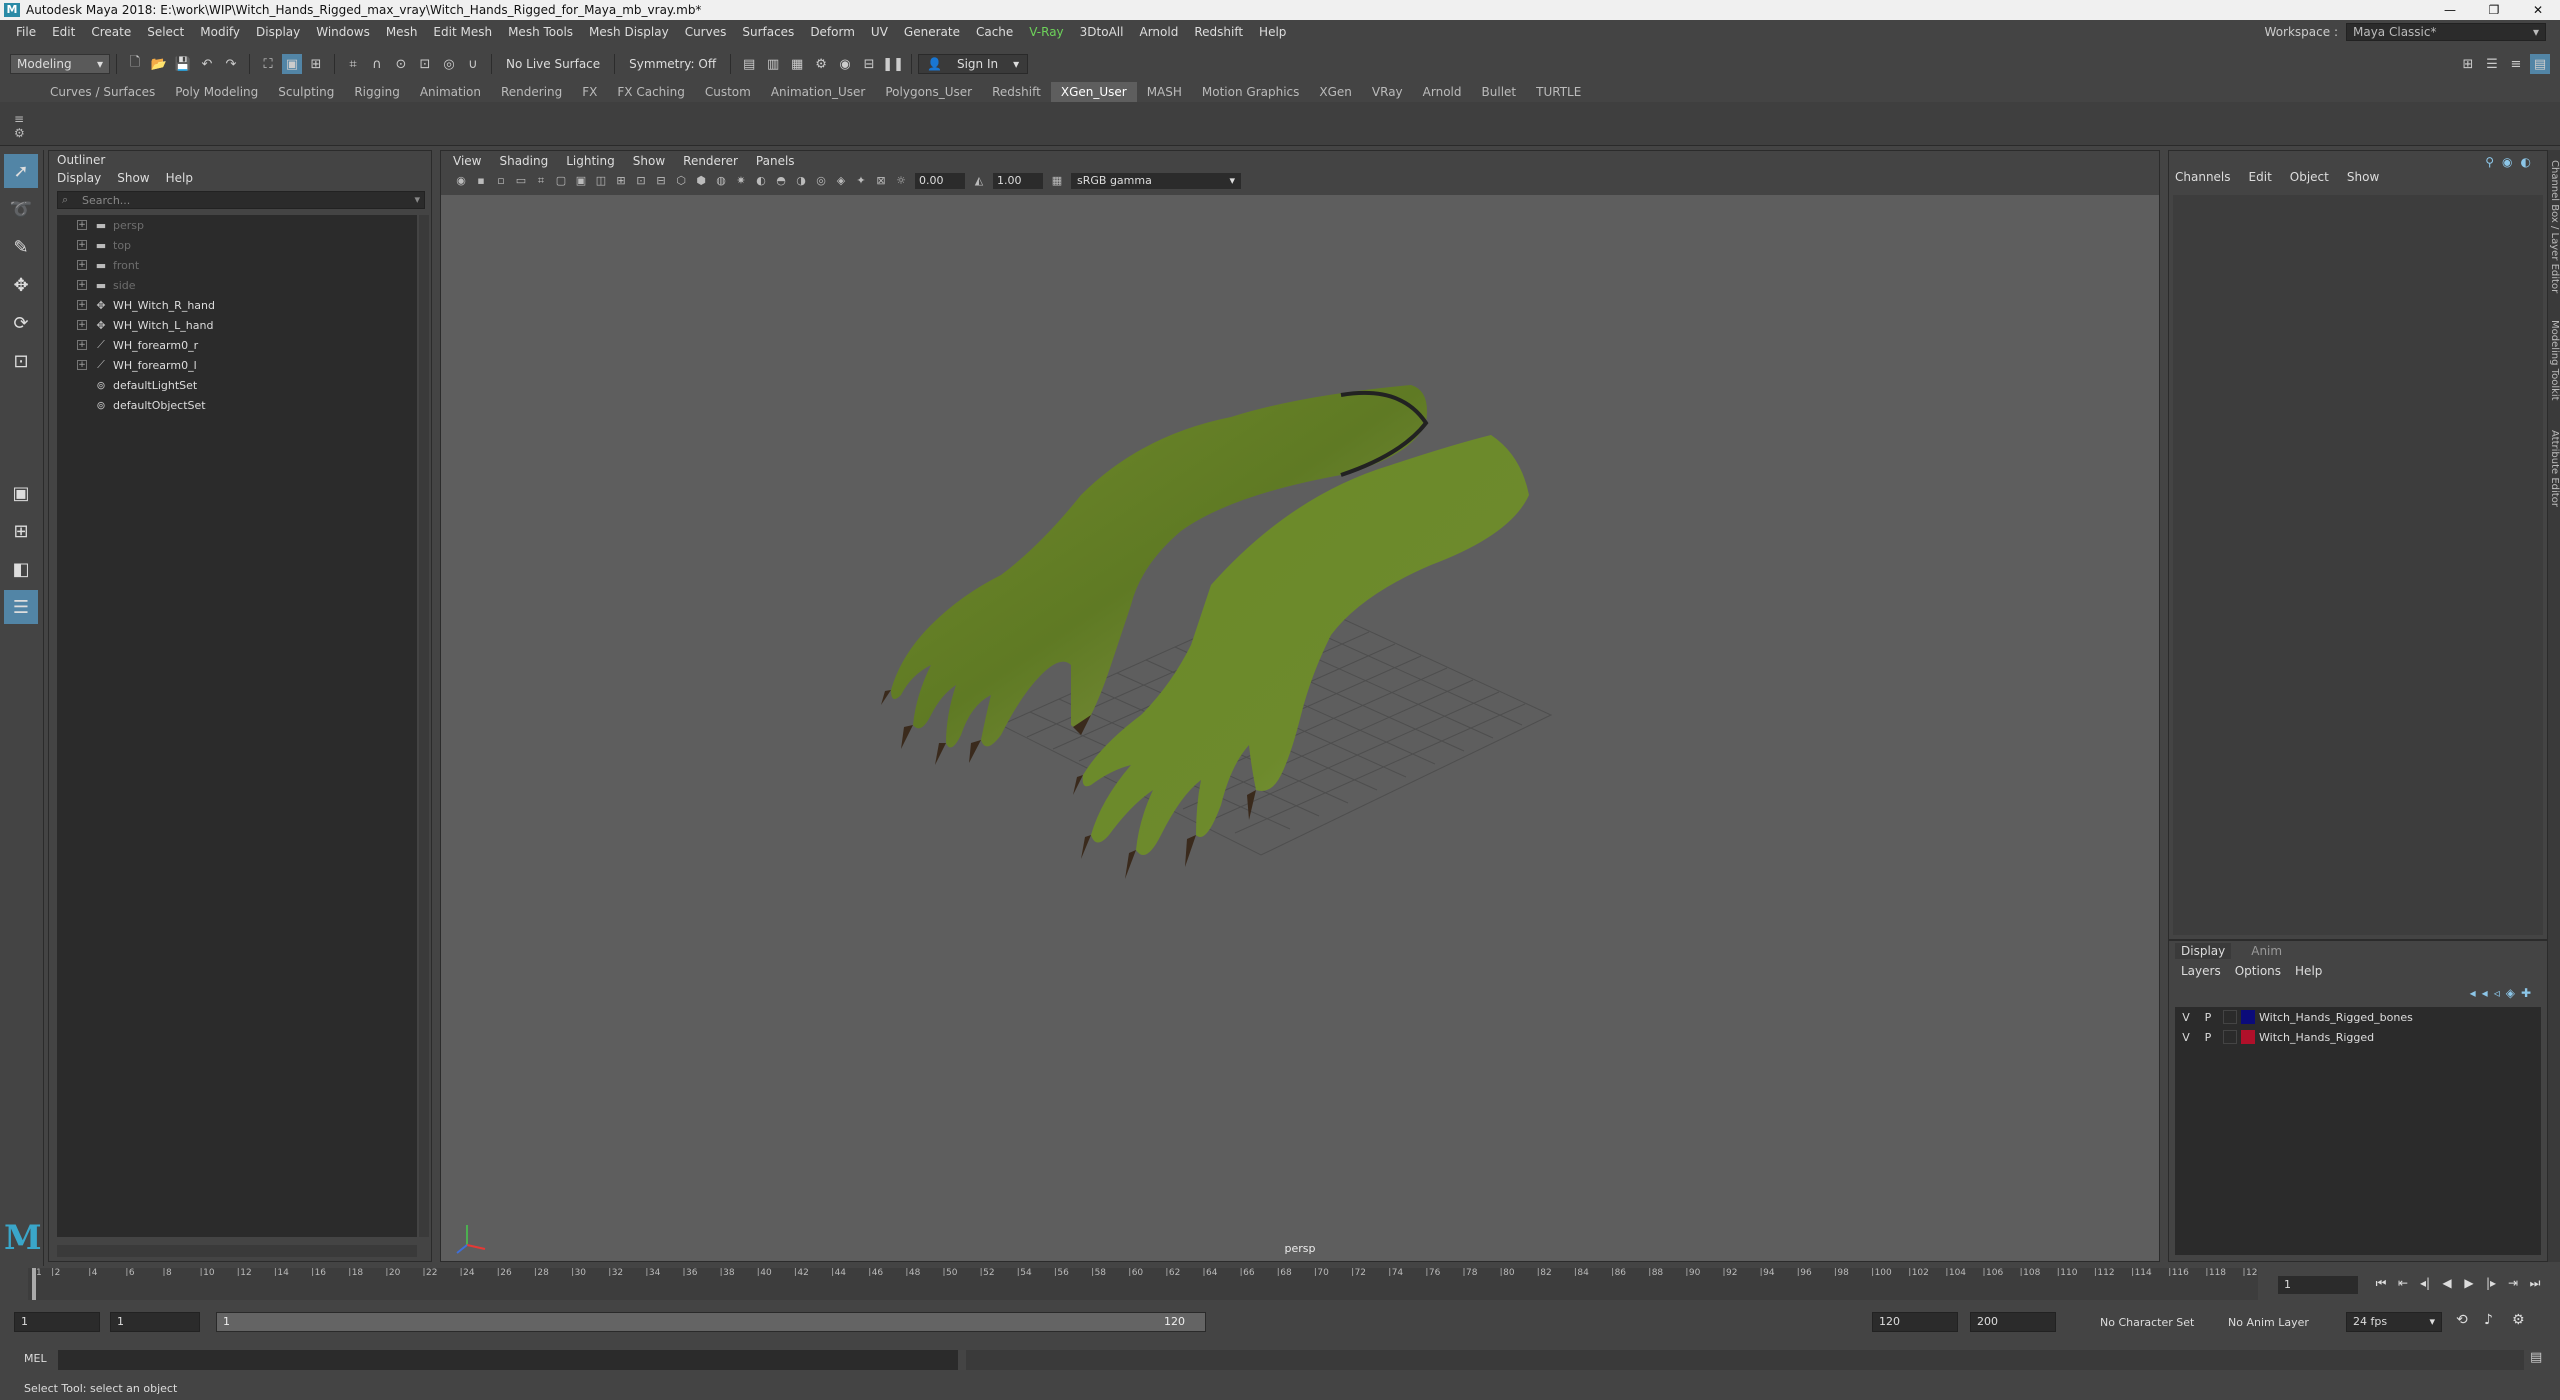 Image resolution: width=2560 pixels, height=1400 pixels. Describe the element at coordinates (2318, 1285) in the screenshot. I see `current-frame-input: 1` at that location.